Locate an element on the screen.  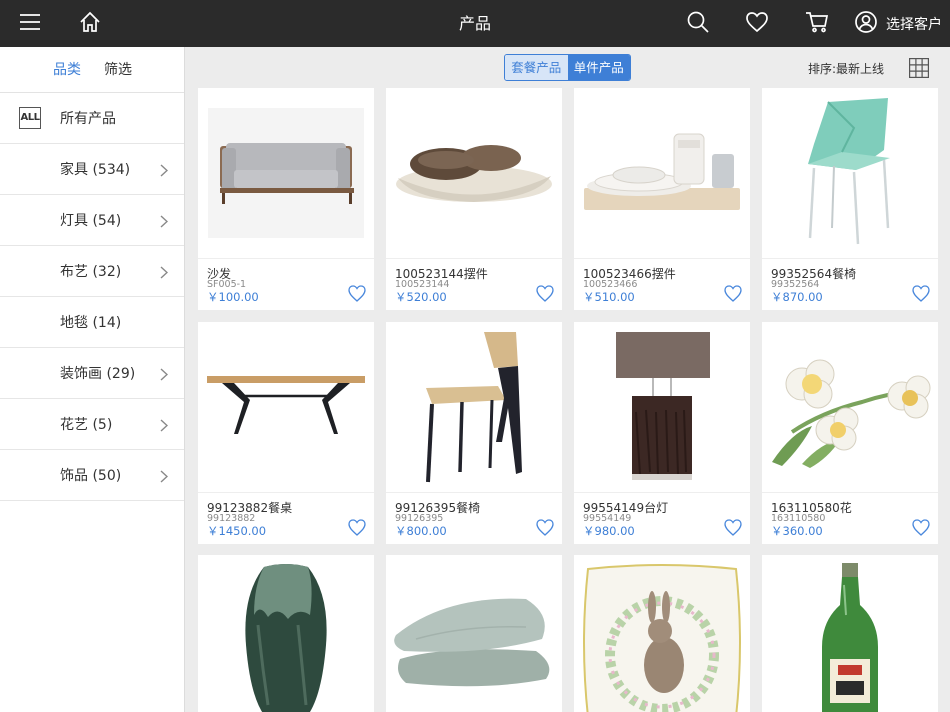
product-image-green-bottle is located at coordinates (850, 633).